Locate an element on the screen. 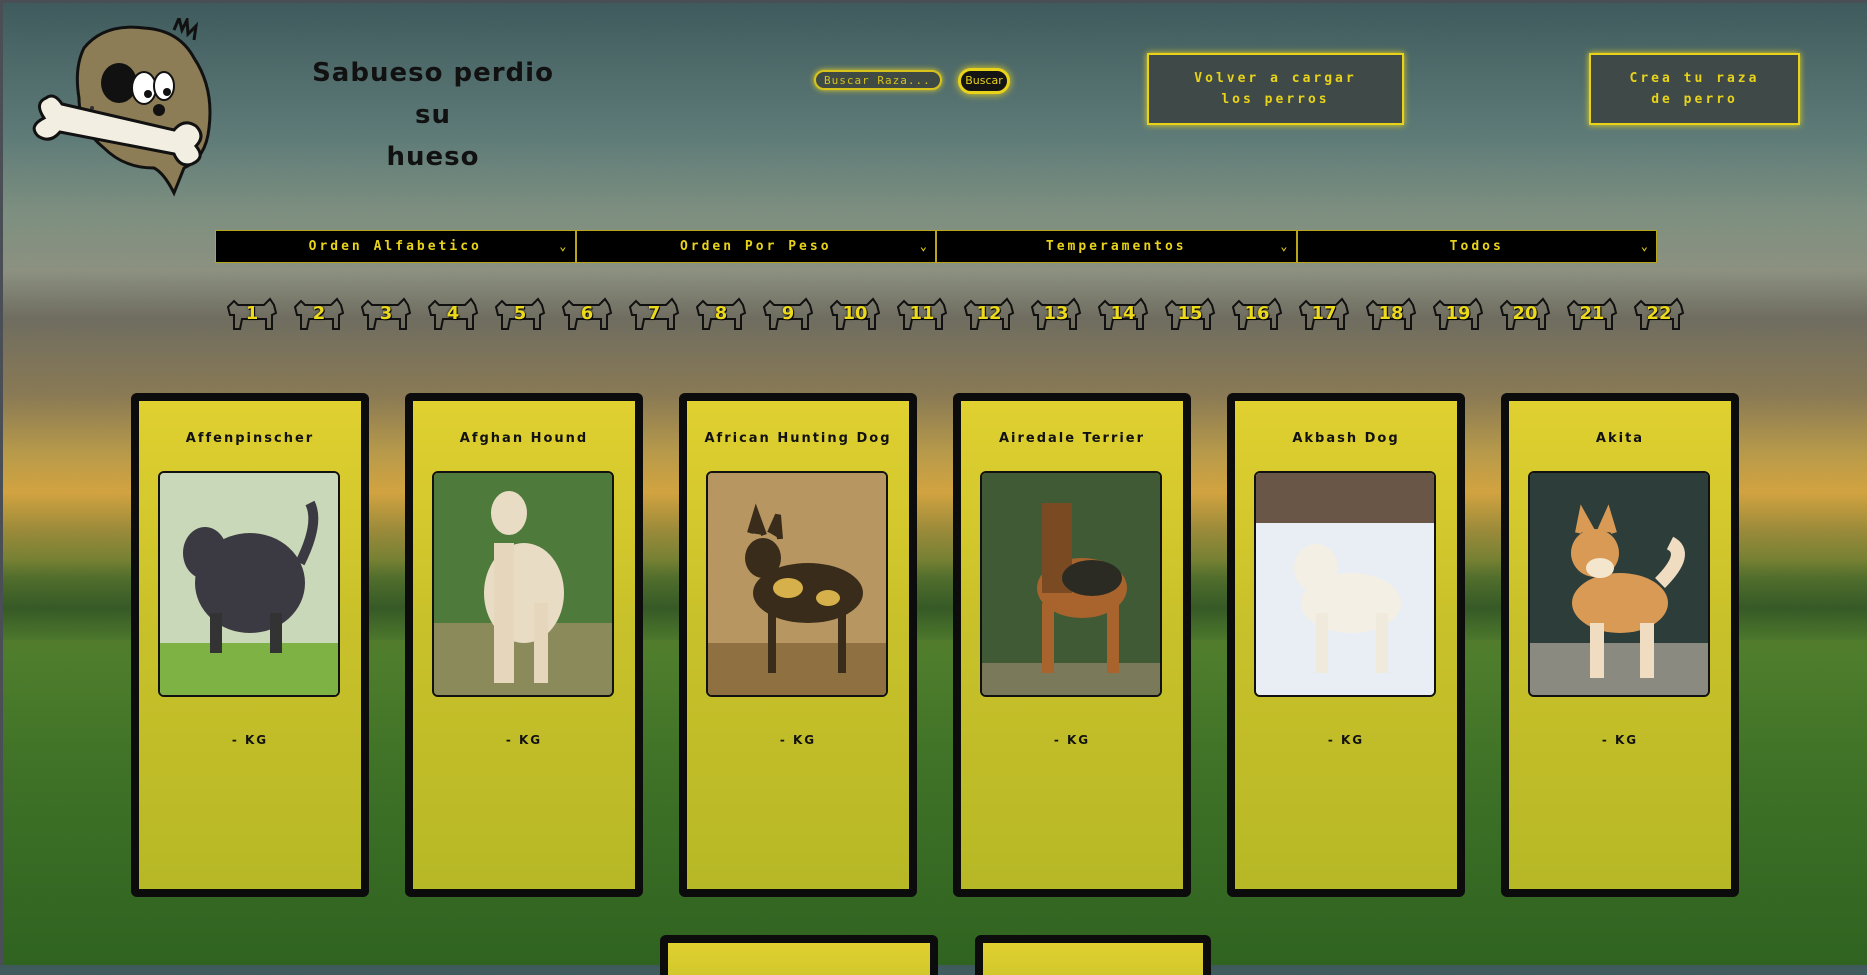  page-number: 7 is located at coordinates (654, 313).